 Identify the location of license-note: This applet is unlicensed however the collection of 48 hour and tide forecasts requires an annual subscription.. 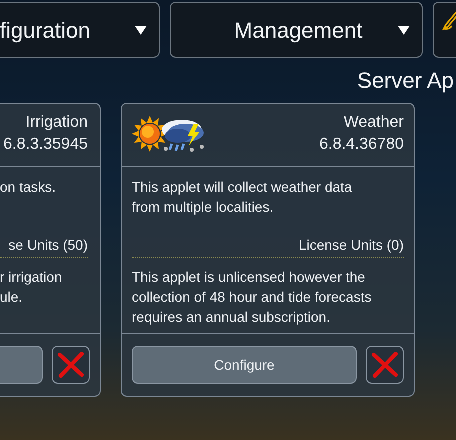
(252, 297).